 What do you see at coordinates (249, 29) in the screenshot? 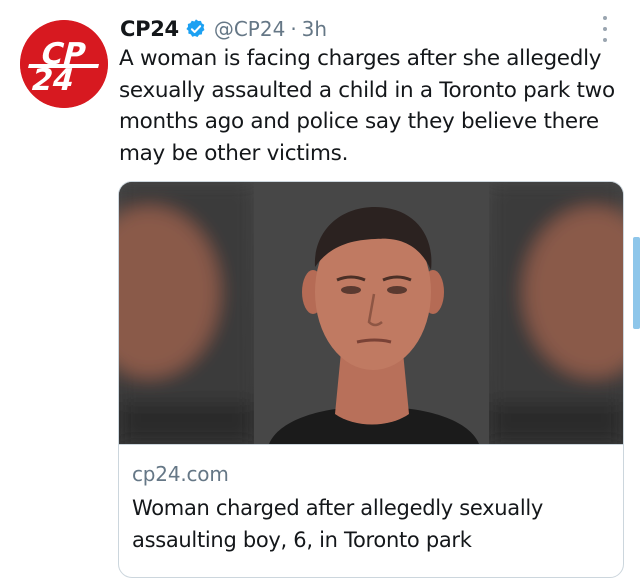
I see `author-handle: @CP24` at bounding box center [249, 29].